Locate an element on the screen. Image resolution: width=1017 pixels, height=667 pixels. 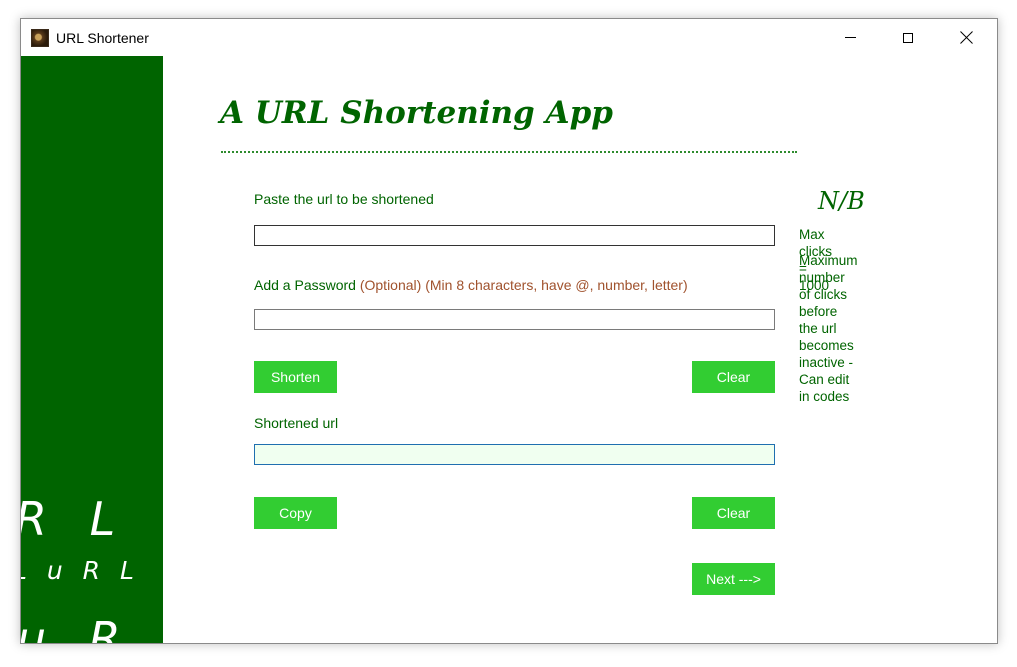
description-line: before the url becomes is located at coordinates (826, 328).